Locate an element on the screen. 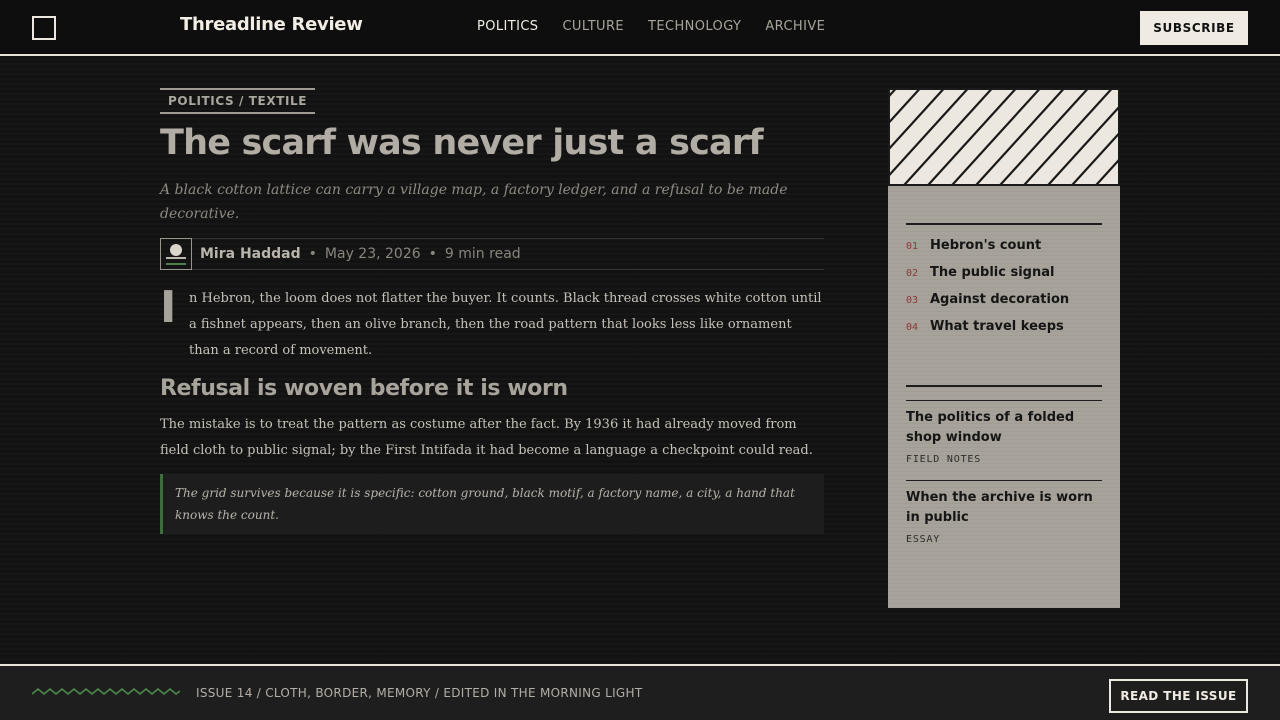 This screenshot has width=1280, height=720. zigzag-icon is located at coordinates (106, 691).